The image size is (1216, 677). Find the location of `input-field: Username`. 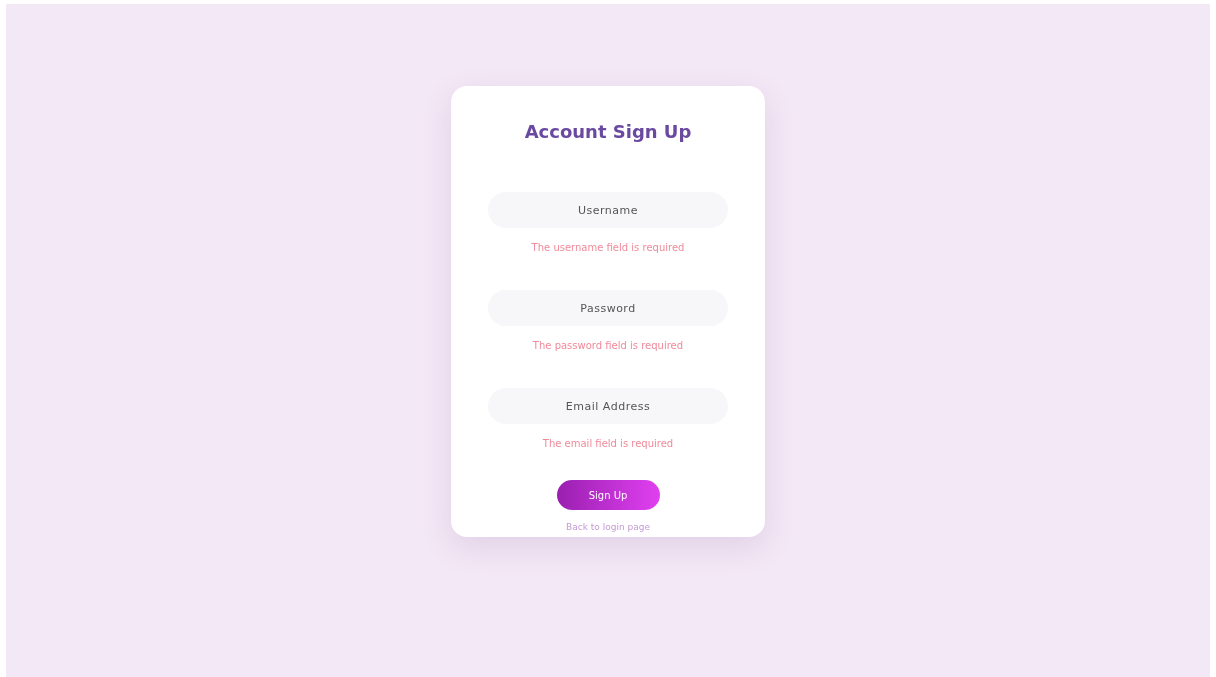

input-field: Username is located at coordinates (608, 210).